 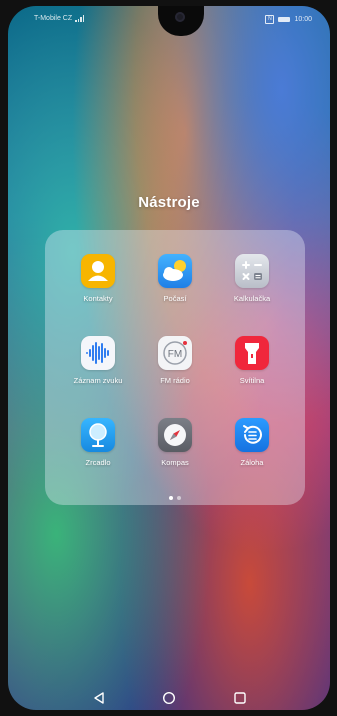 I want to click on status-right-group: N 10:00, so click(x=288, y=19).